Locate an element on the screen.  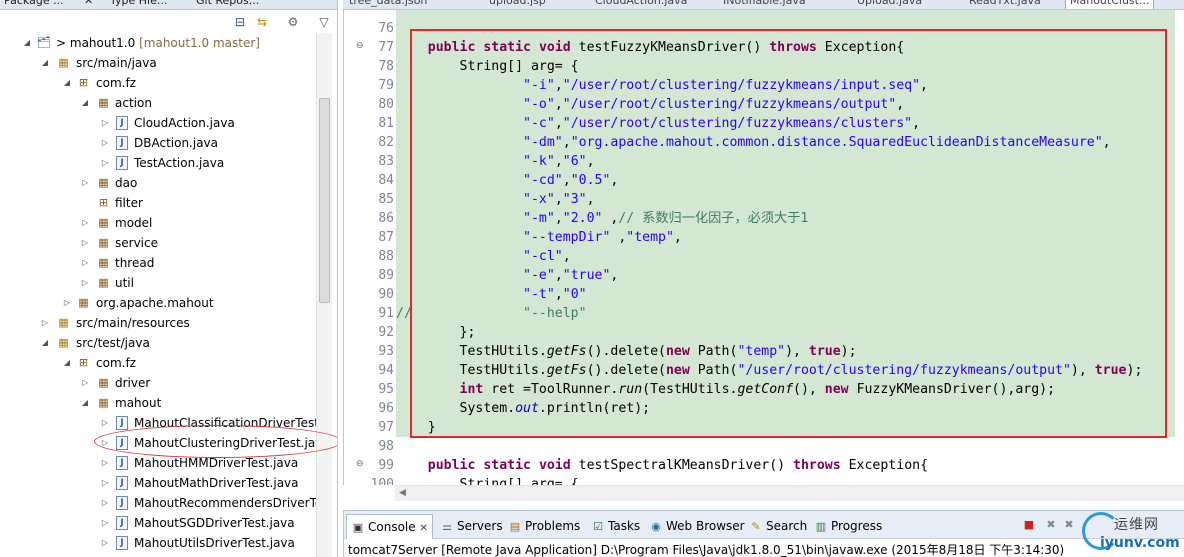
tree-item-package: ◢ ▦ mahout is located at coordinates (158, 403).